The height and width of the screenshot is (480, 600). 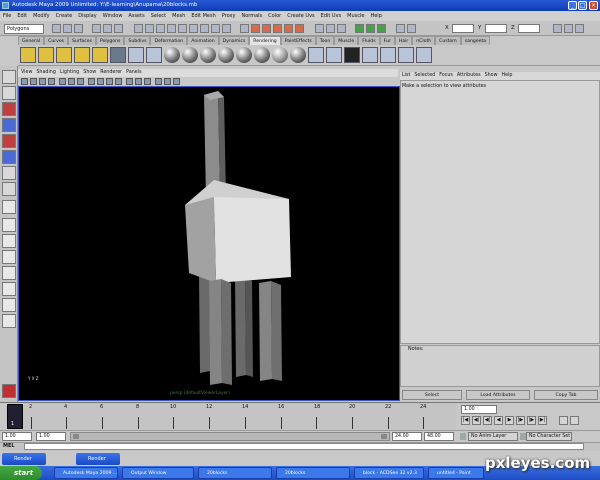 What do you see at coordinates (593, 5) in the screenshot?
I see `close-icon: ×` at bounding box center [593, 5].